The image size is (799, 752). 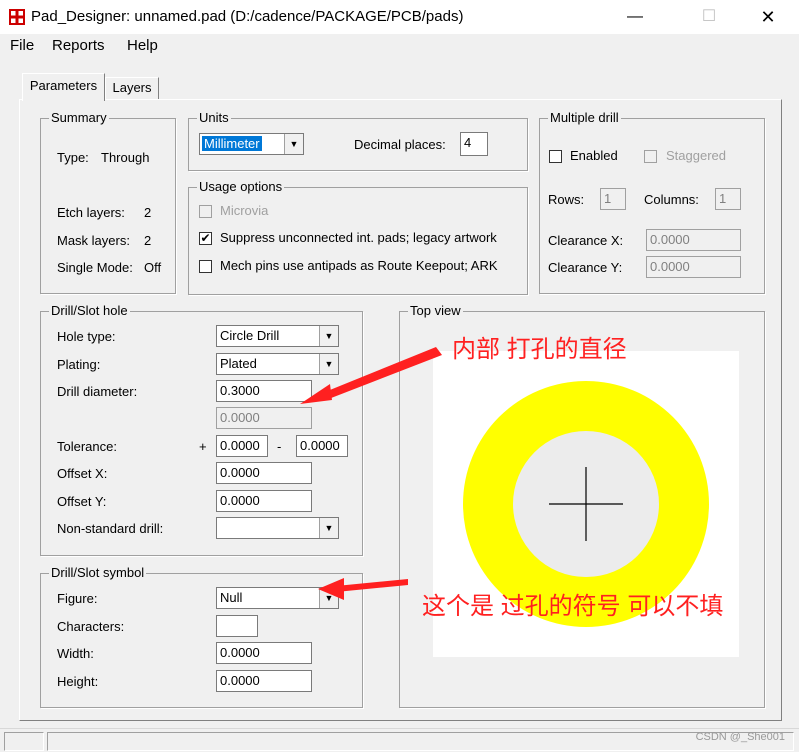 I want to click on arrow-symbol-shaft, so click(x=372, y=585).